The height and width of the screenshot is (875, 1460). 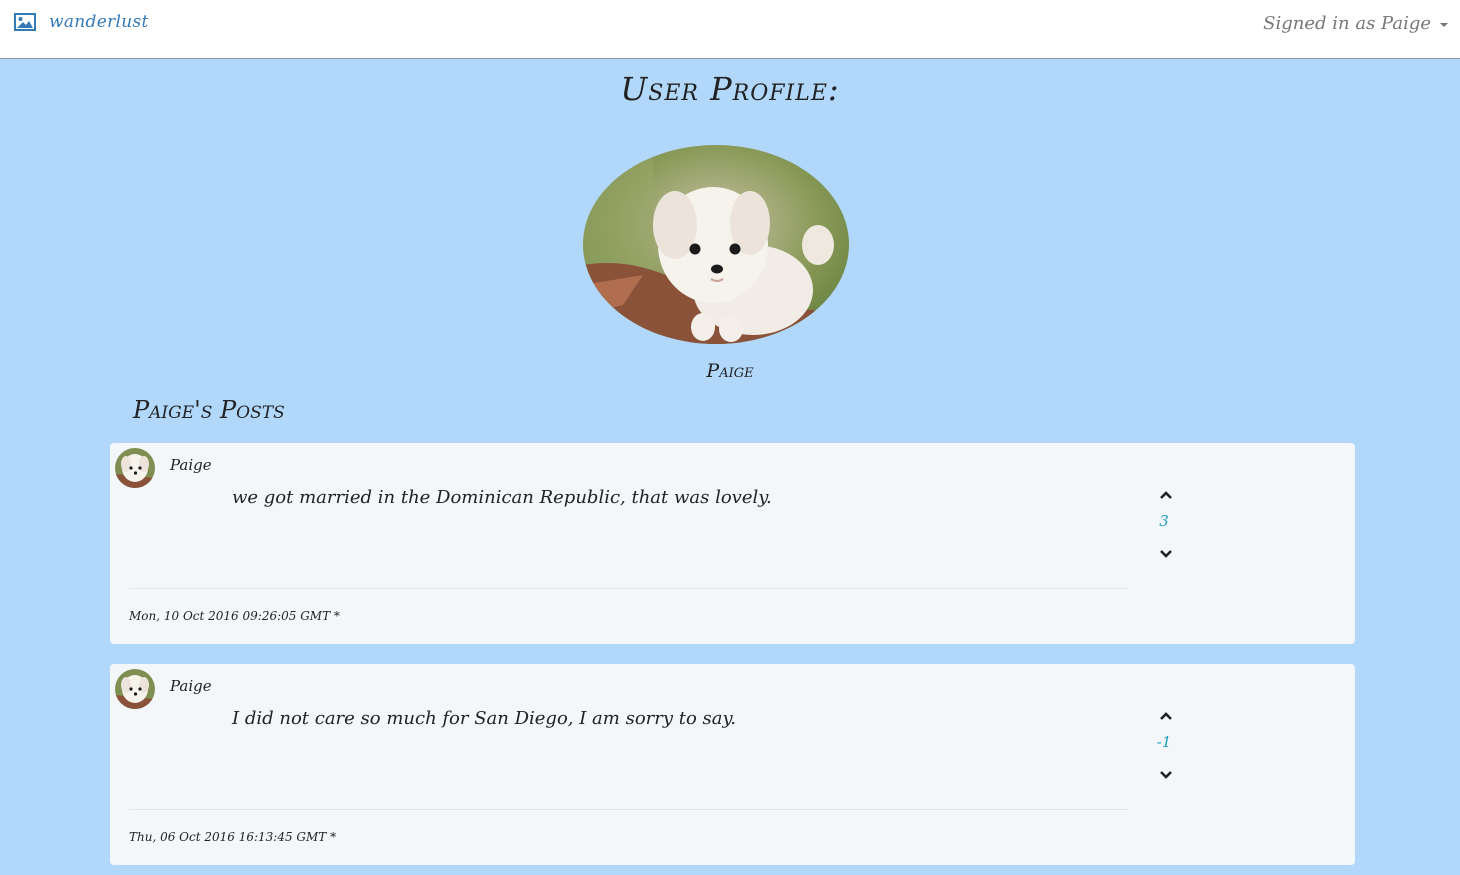 I want to click on user-menu-toggle: Signed in as Paige, so click(x=1355, y=23).